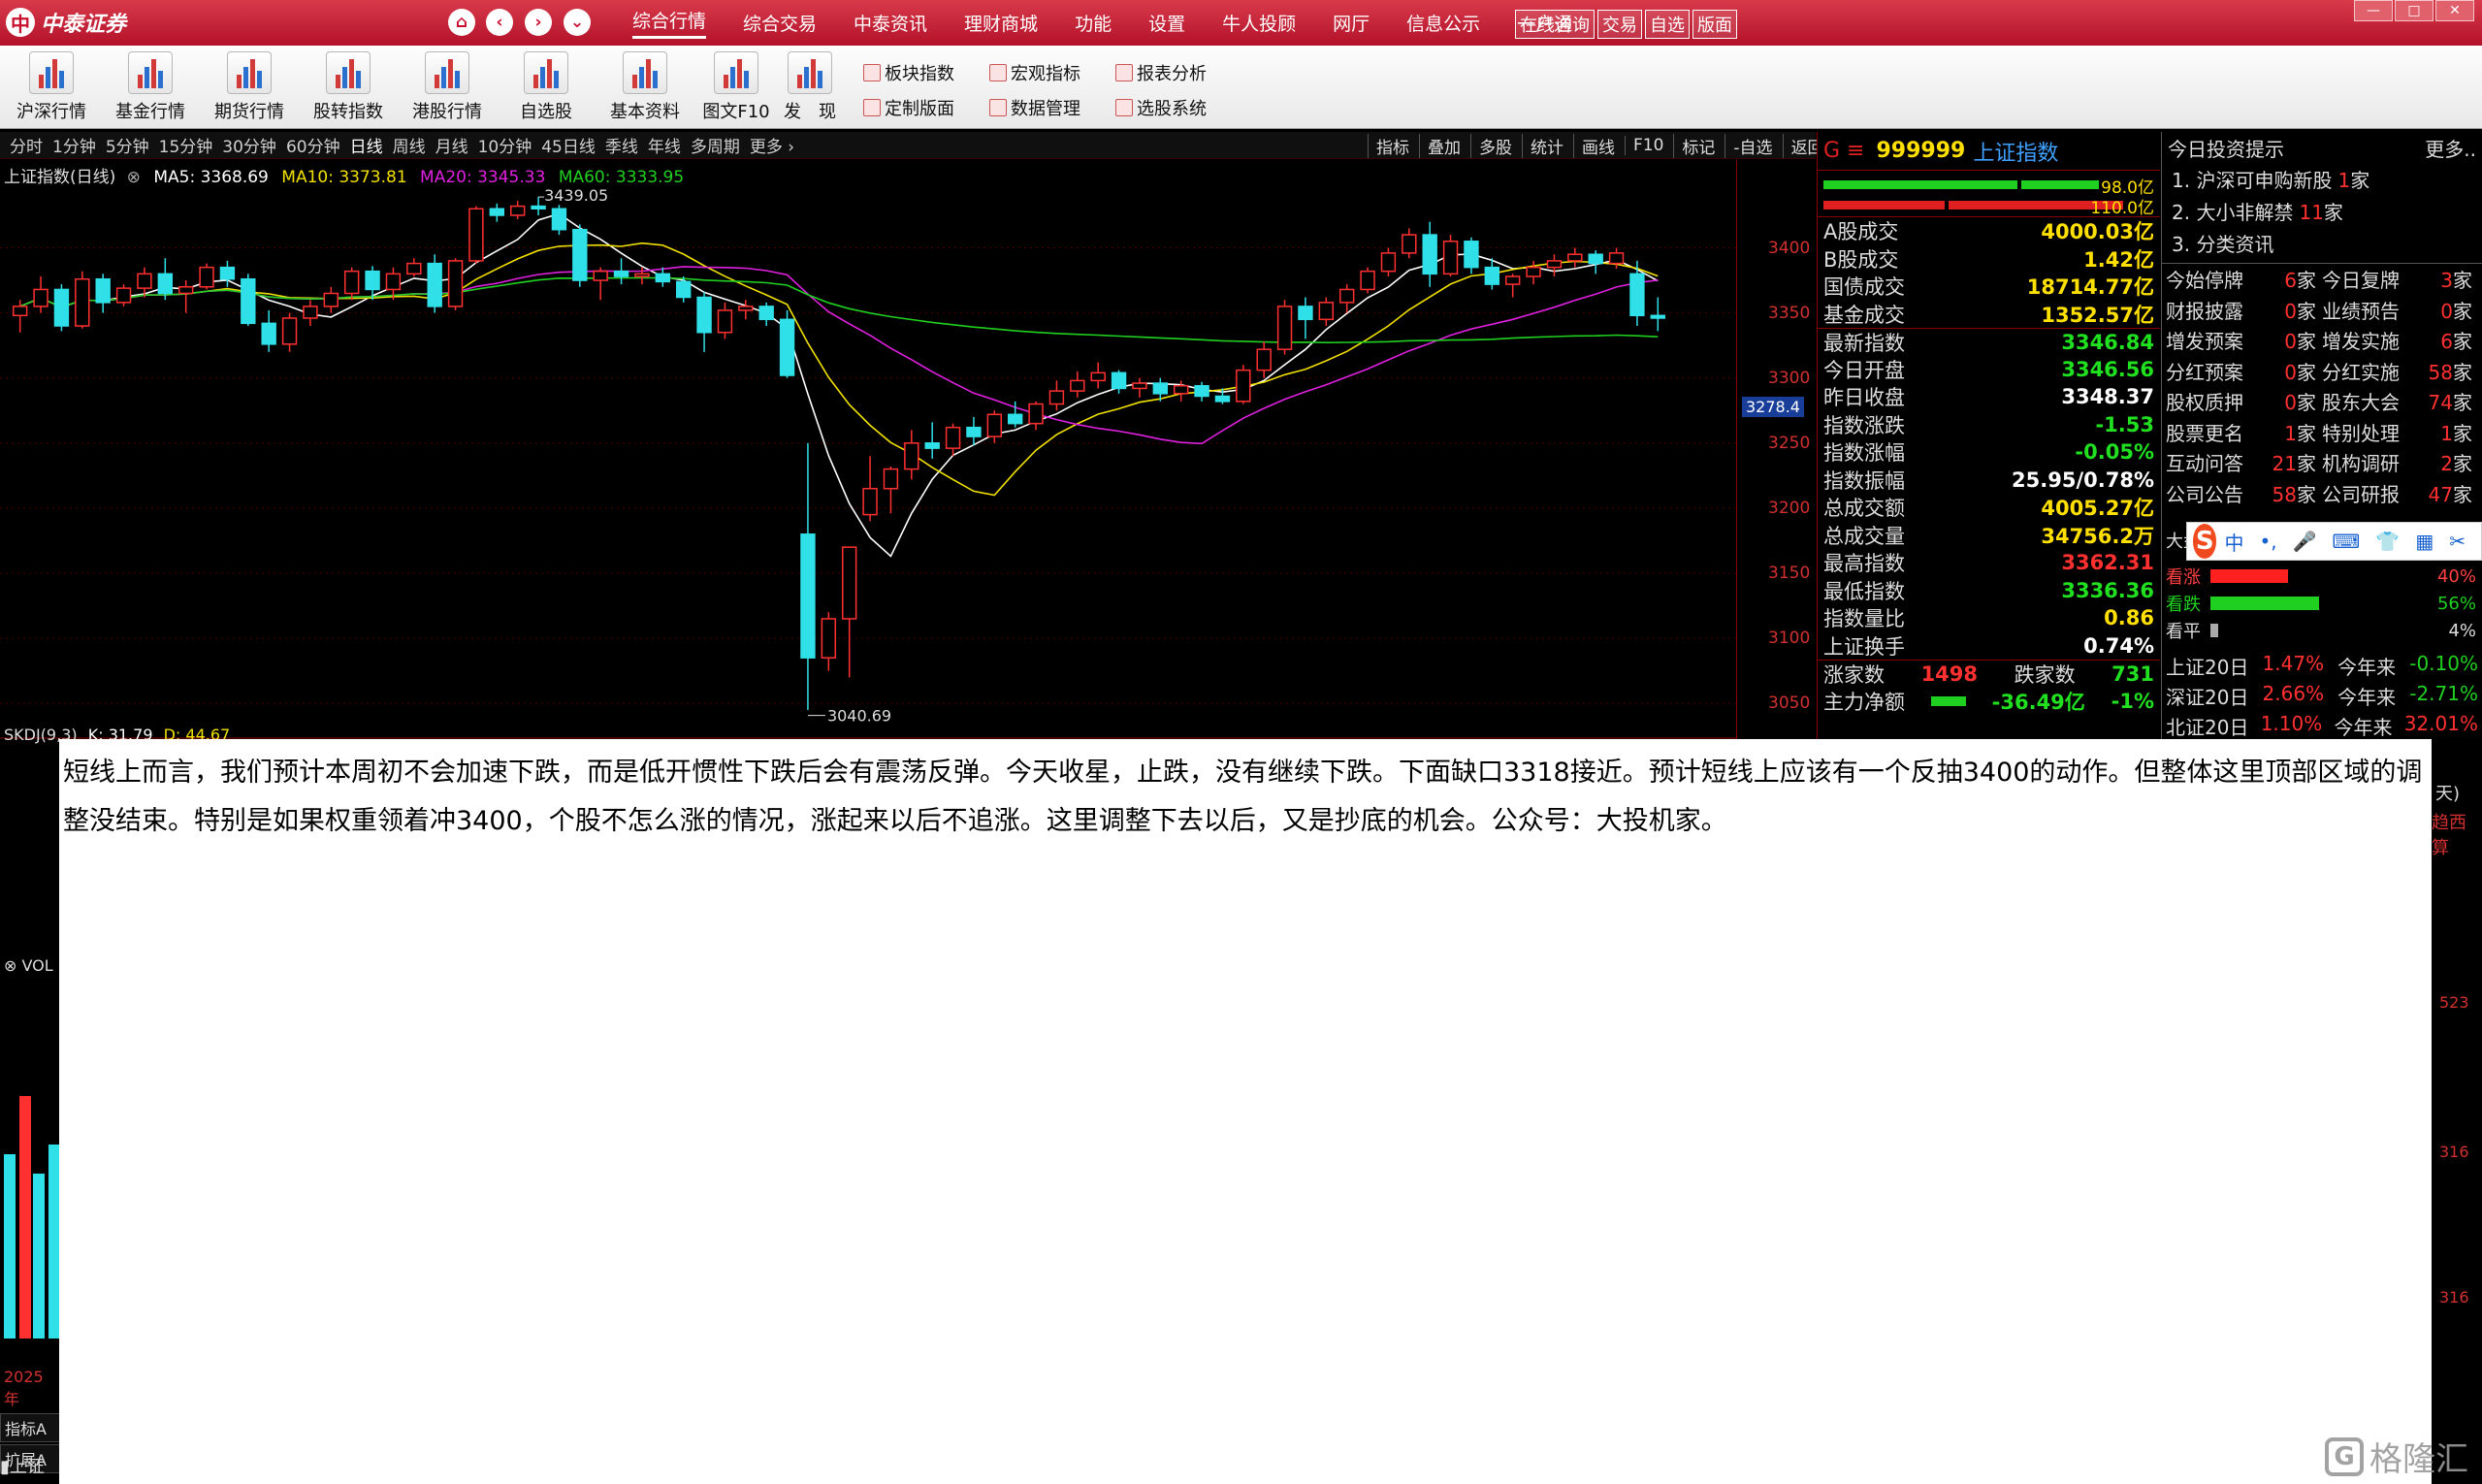 Image resolution: width=2482 pixels, height=1484 pixels. I want to click on quote-prefix: G ≡, so click(1843, 151).